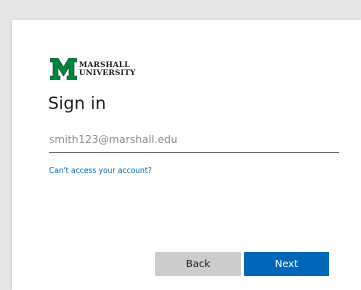 This screenshot has width=361, height=290. I want to click on back-button: Back, so click(198, 264).